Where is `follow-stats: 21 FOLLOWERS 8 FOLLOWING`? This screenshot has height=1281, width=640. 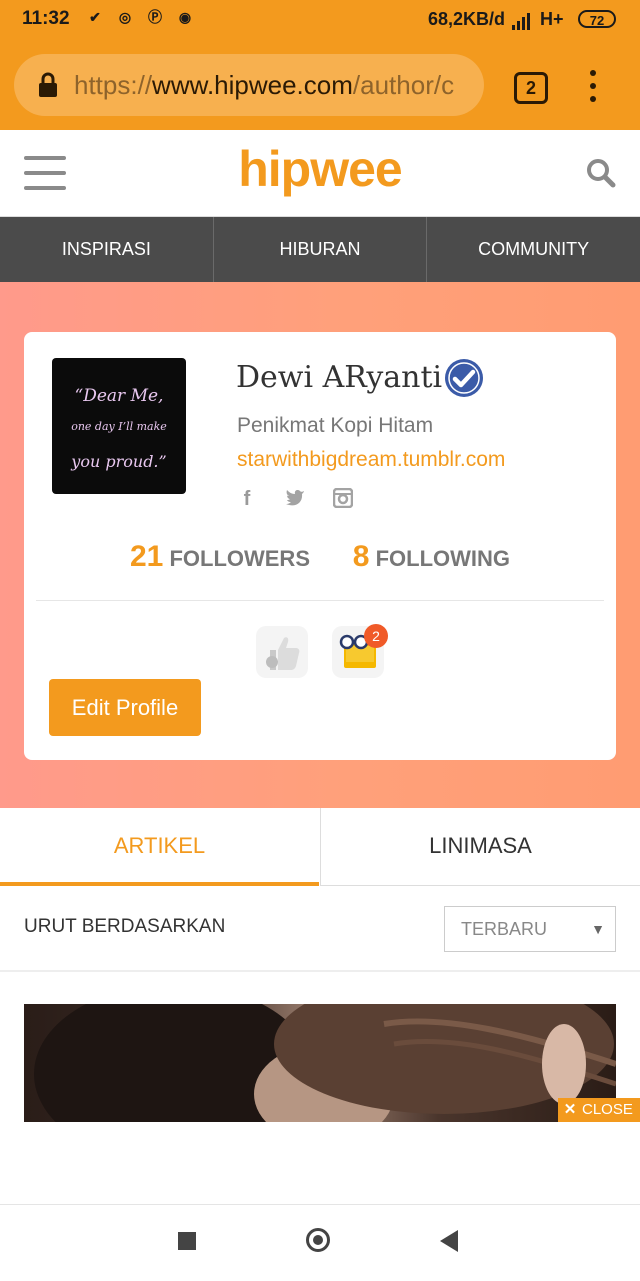
follow-stats: 21 FOLLOWERS 8 FOLLOWING is located at coordinates (320, 557).